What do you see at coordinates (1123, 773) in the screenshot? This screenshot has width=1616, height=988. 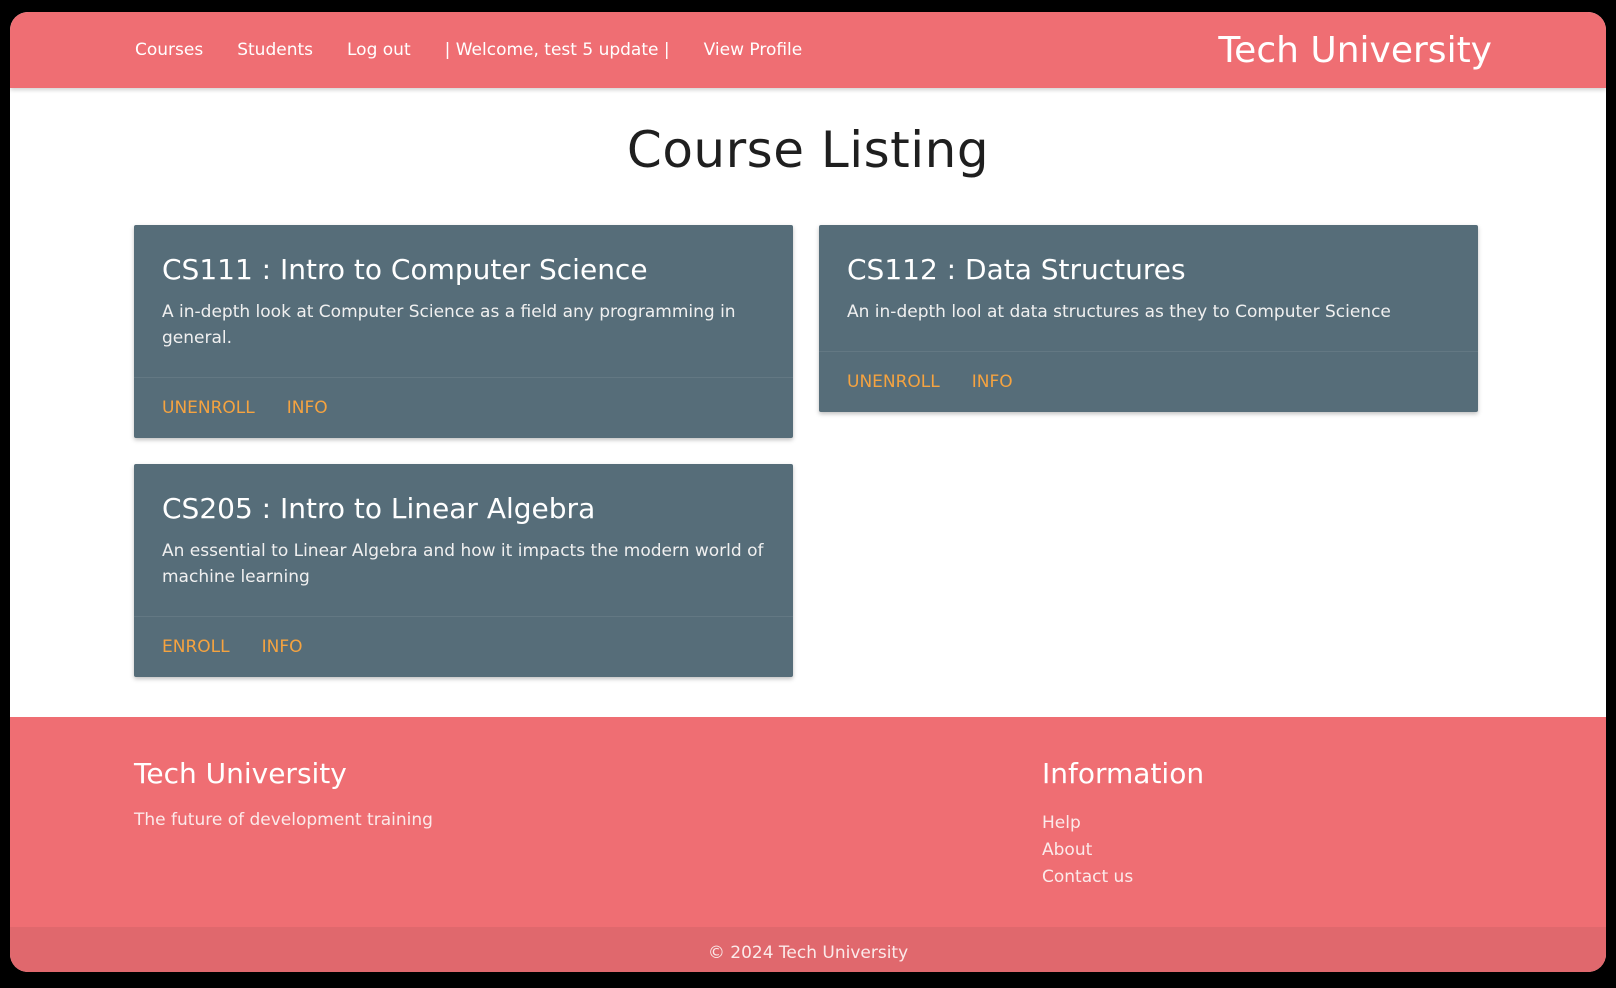 I see `footer-info-heading: Information` at bounding box center [1123, 773].